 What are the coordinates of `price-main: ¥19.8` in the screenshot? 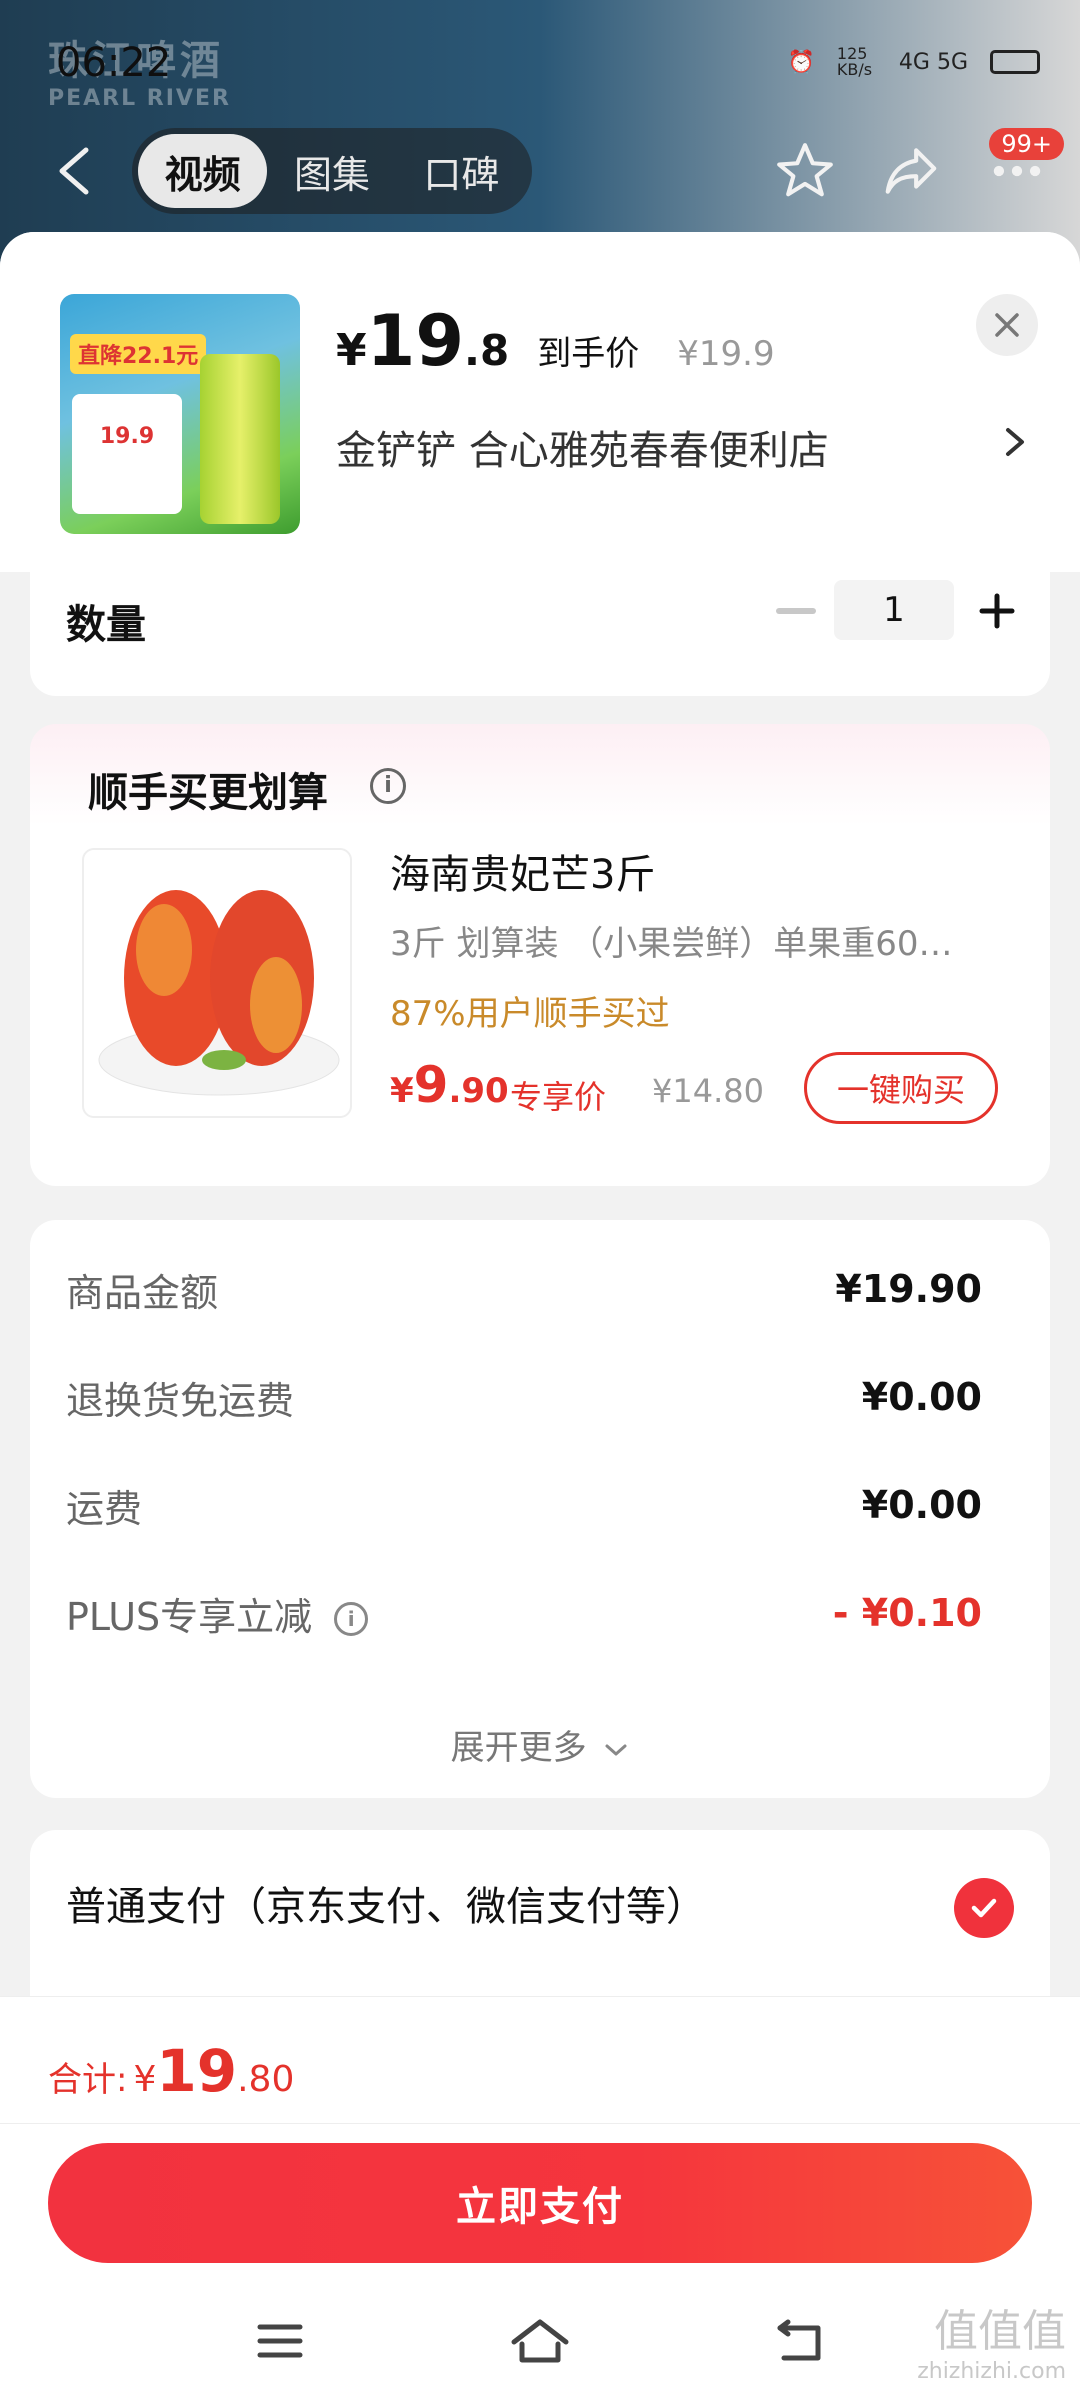 It's located at (422, 341).